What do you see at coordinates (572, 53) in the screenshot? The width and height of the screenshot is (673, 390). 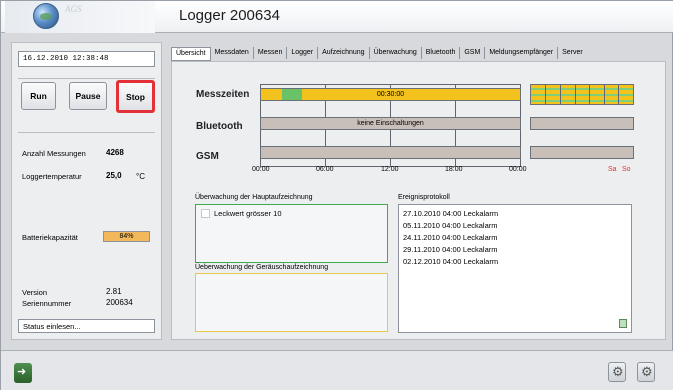 I see `tab-server: Server` at bounding box center [572, 53].